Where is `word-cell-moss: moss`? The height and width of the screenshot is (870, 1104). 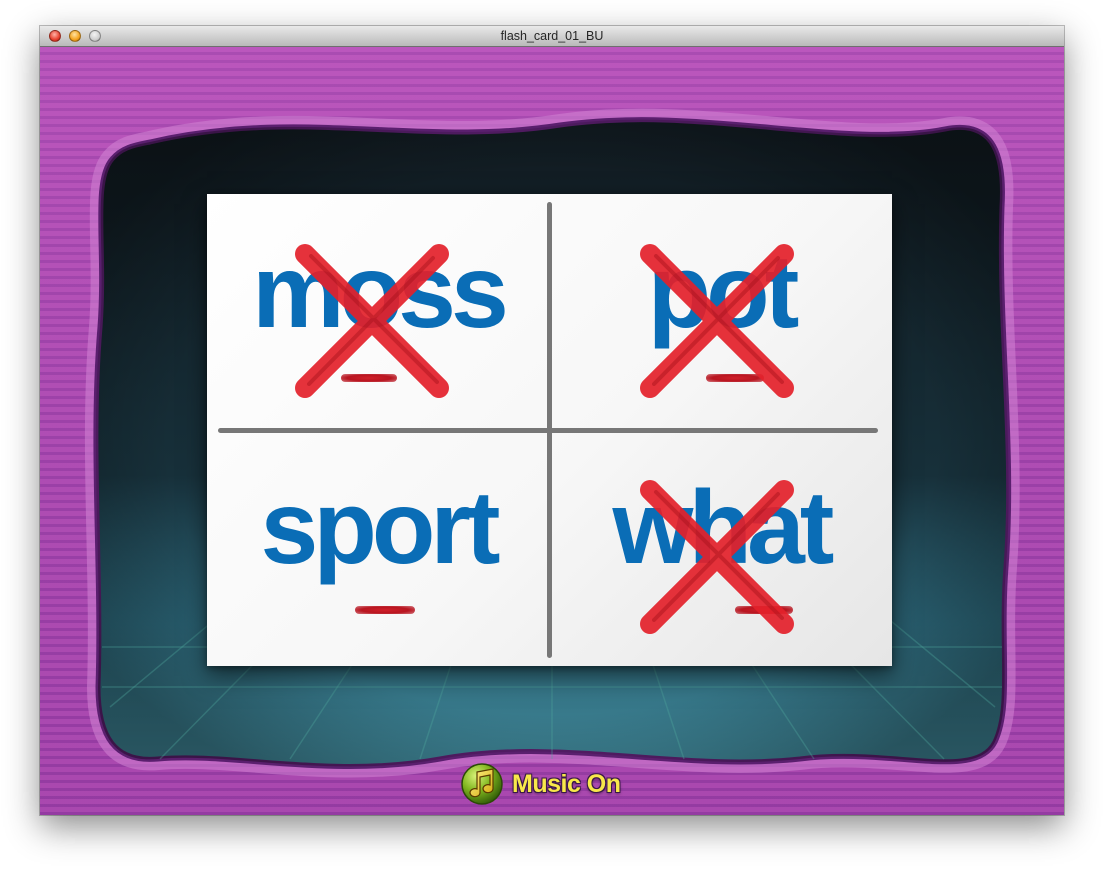 word-cell-moss: moss is located at coordinates (378, 312).